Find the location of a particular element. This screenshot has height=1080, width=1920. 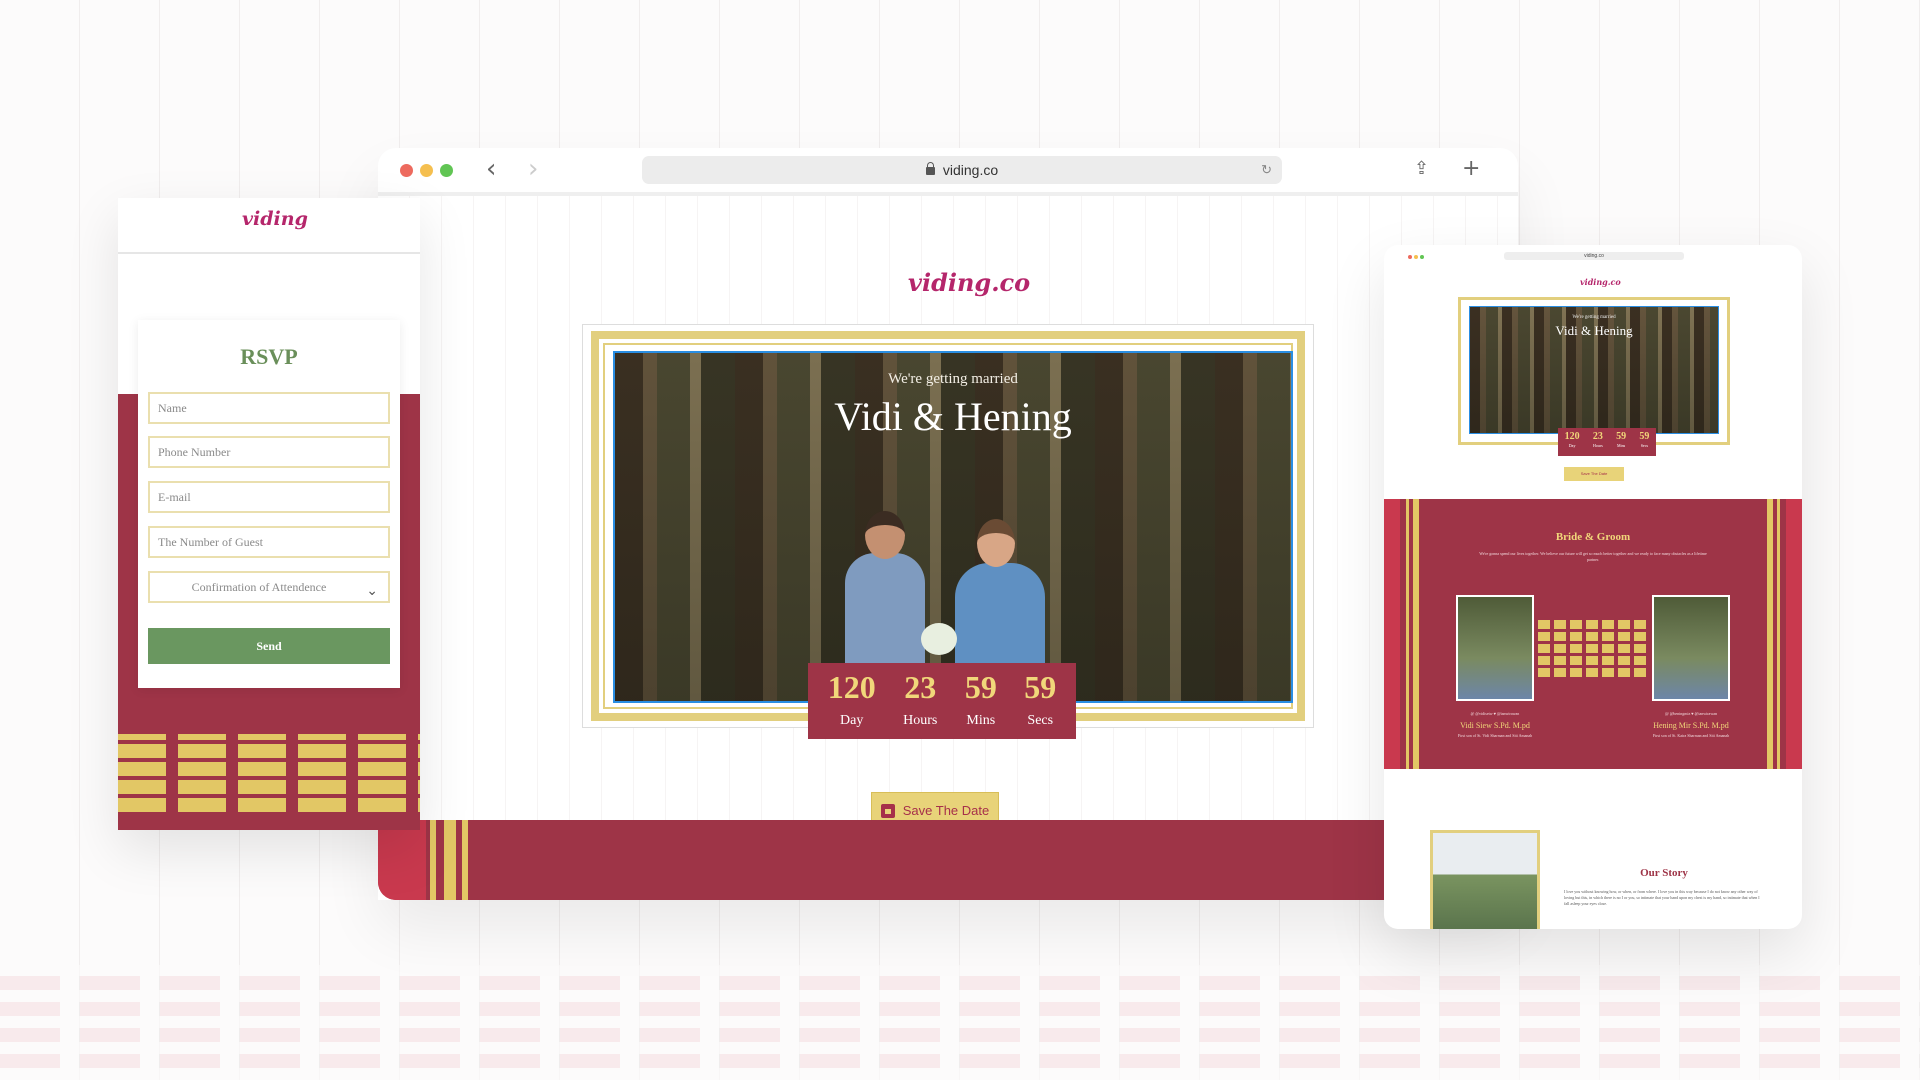

ornament-pattern is located at coordinates (1594, 648).